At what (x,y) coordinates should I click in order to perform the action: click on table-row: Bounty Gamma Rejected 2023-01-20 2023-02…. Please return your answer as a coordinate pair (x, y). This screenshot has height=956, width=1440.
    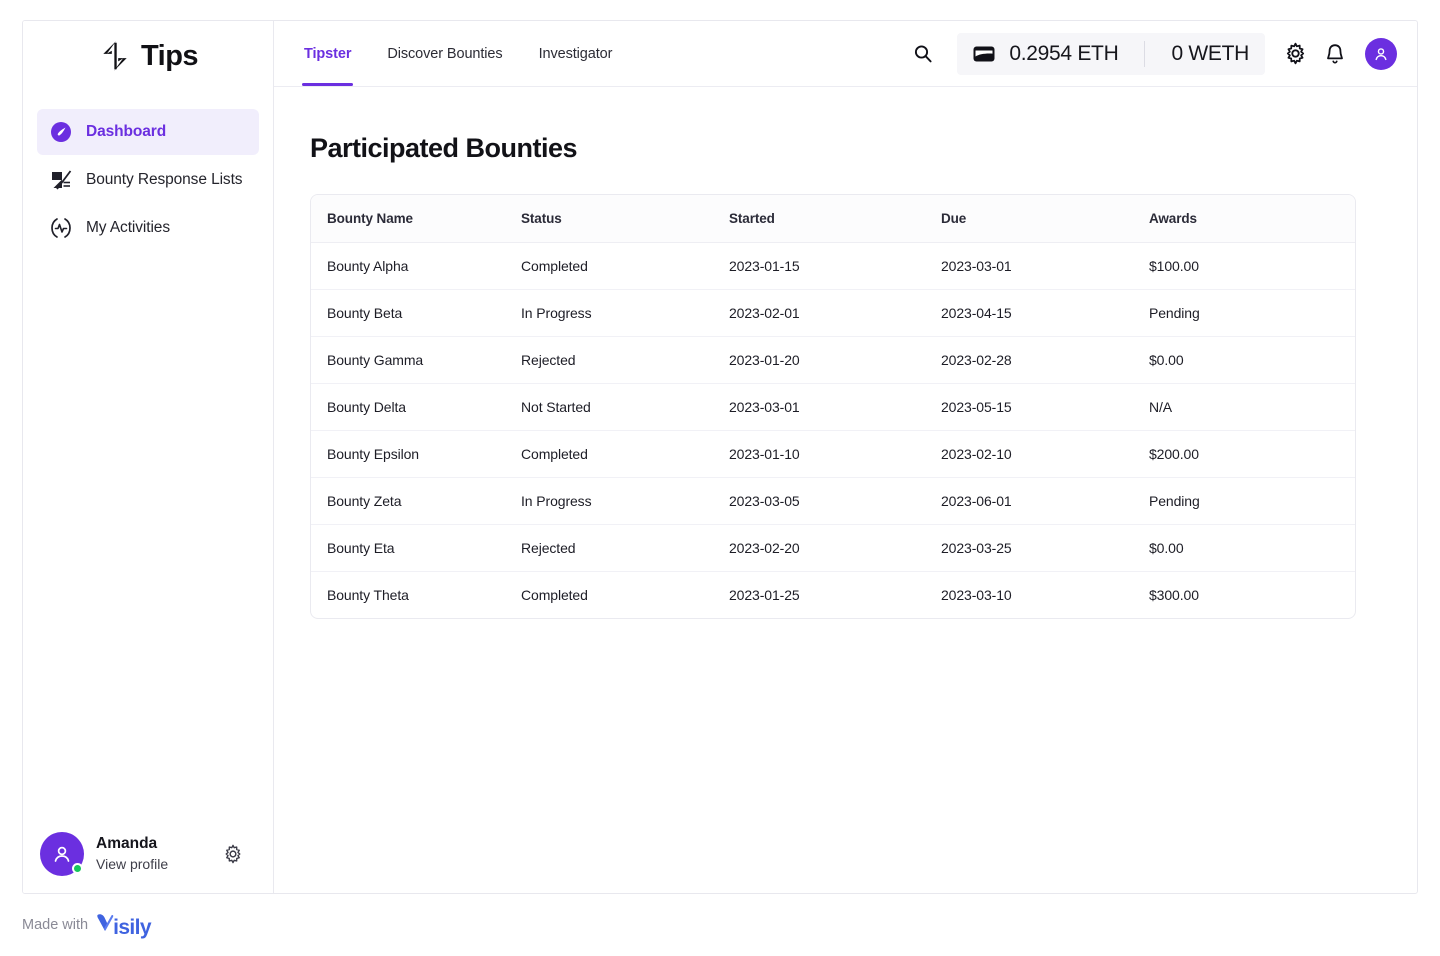
    Looking at the image, I should click on (833, 360).